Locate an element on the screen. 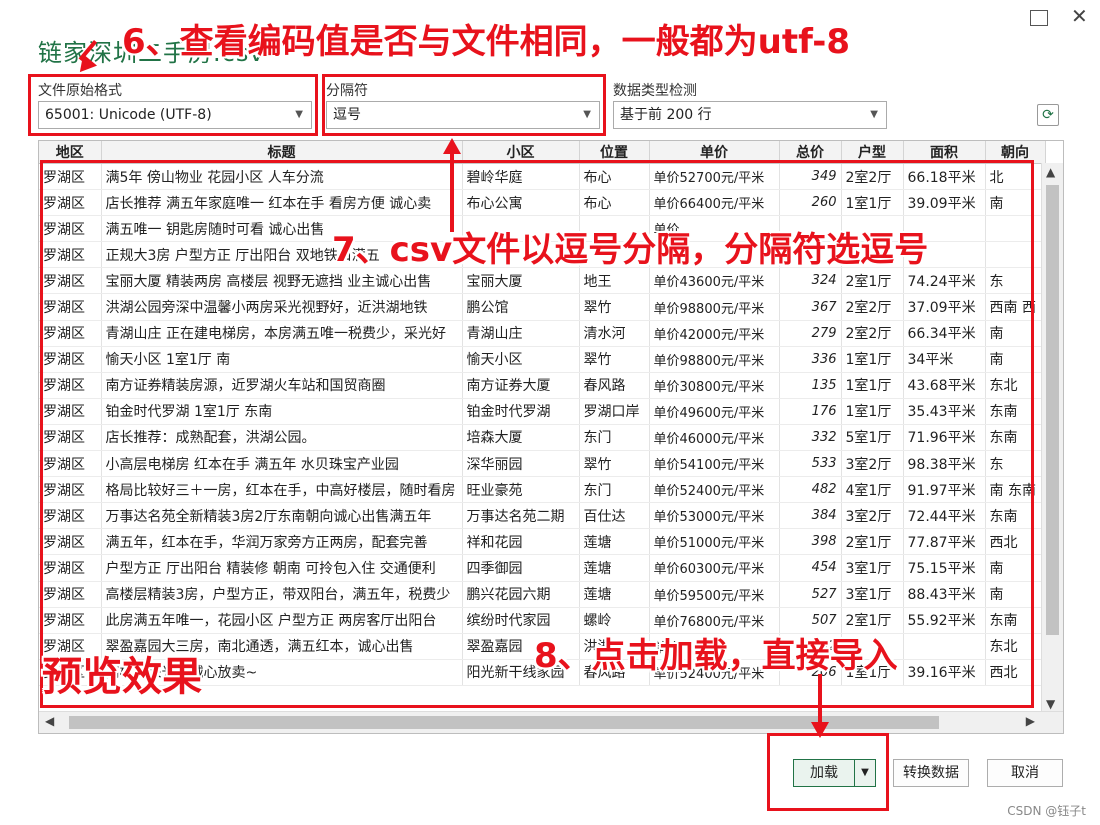 The width and height of the screenshot is (1100, 825). table-cell: 324 is located at coordinates (810, 281).